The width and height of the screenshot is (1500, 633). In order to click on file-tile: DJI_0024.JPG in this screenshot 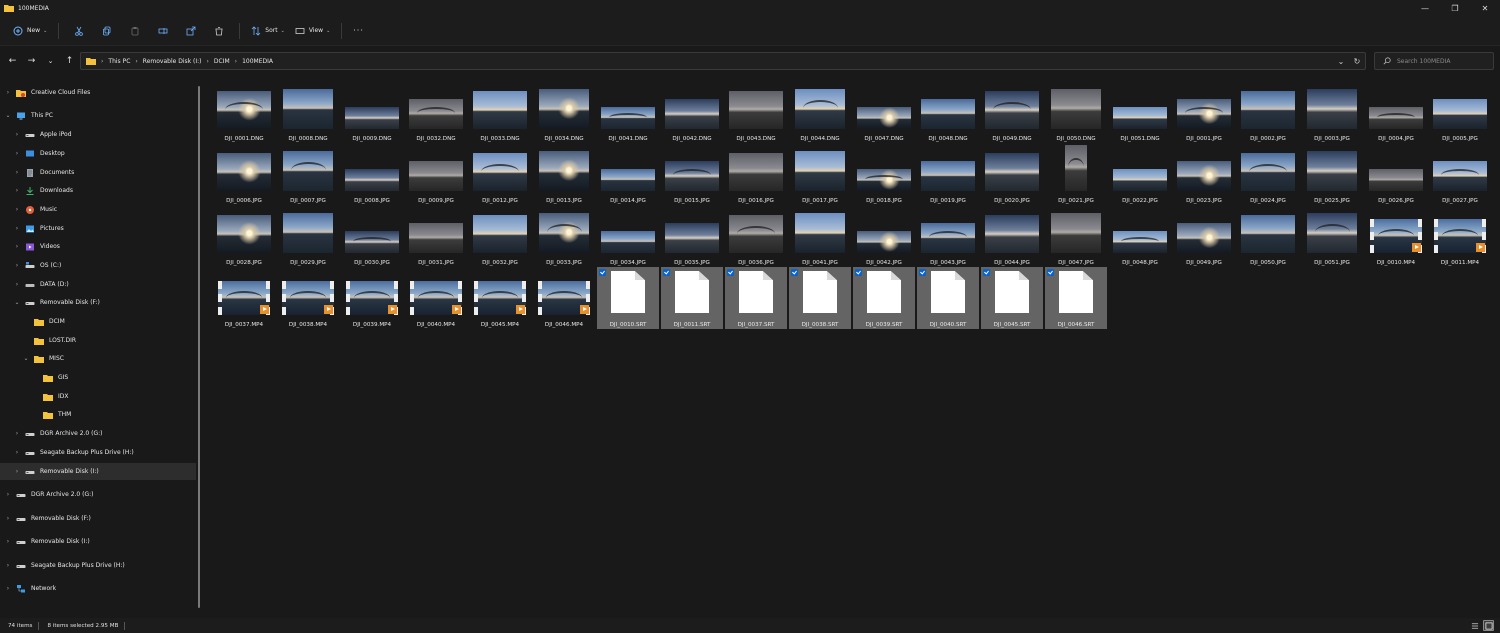, I will do `click(1268, 174)`.